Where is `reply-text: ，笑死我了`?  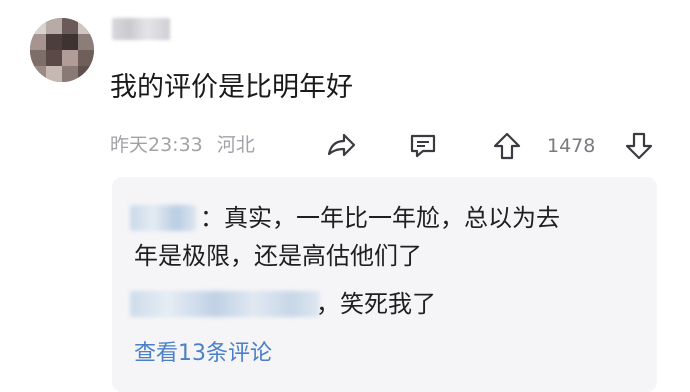 reply-text: ，笑死我了 is located at coordinates (376, 304).